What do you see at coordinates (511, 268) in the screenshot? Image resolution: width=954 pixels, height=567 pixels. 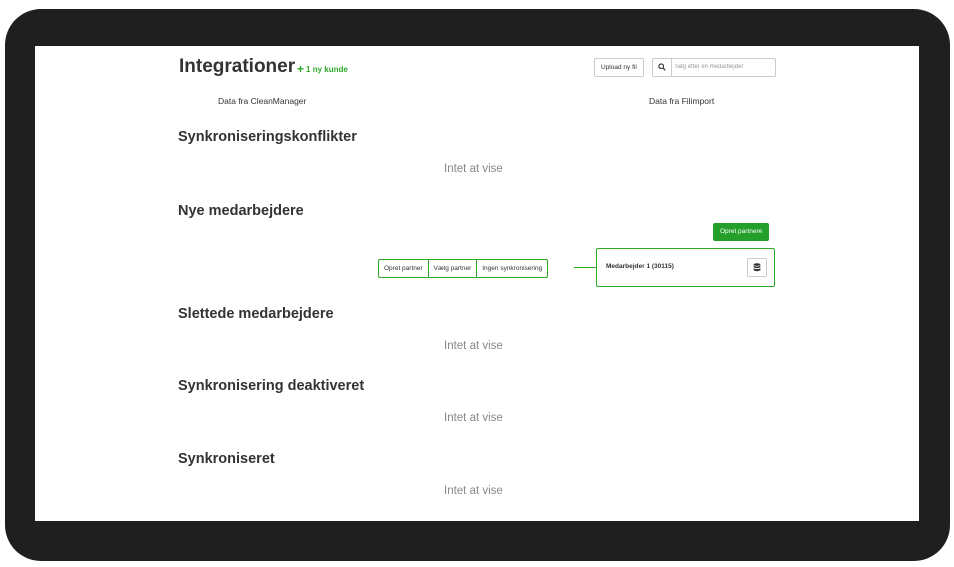 I see `no-sync-button: Ingen synkronisering` at bounding box center [511, 268].